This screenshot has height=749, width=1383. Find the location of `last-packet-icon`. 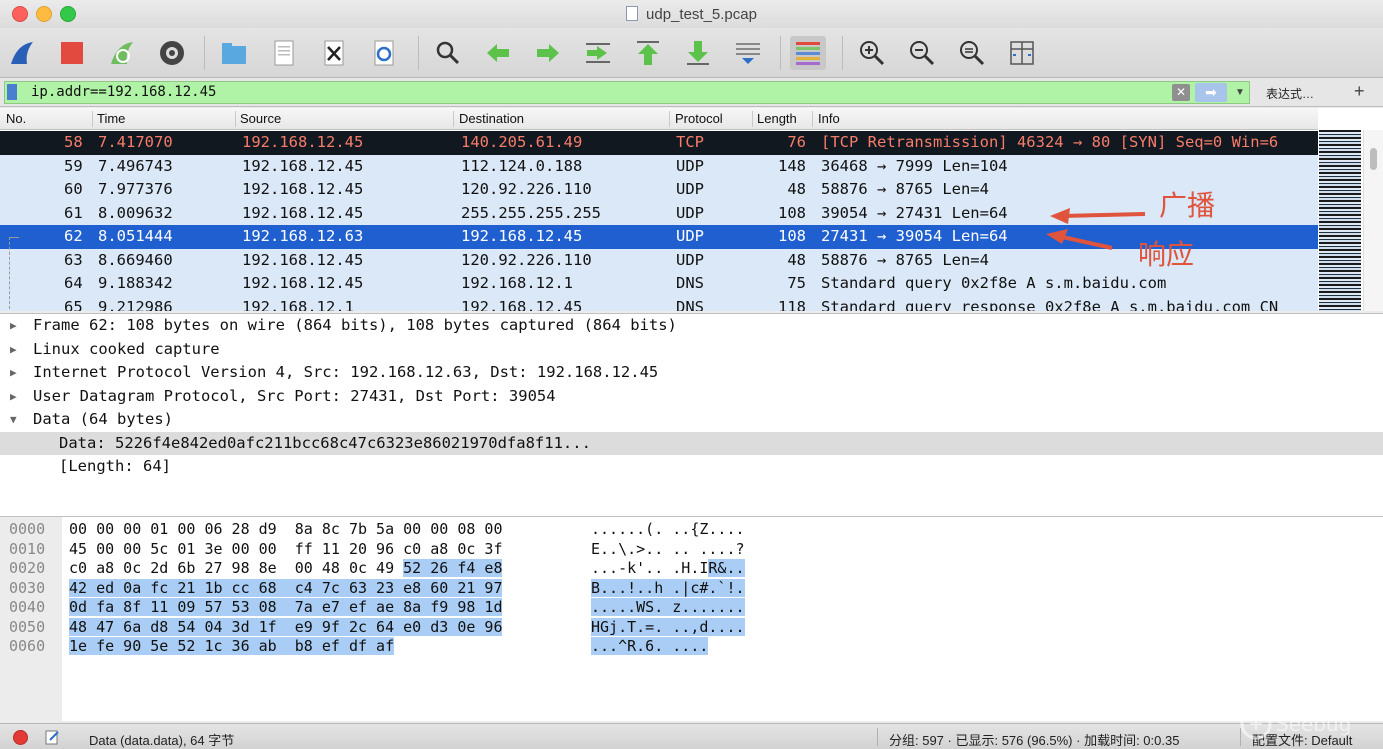

last-packet-icon is located at coordinates (698, 53).